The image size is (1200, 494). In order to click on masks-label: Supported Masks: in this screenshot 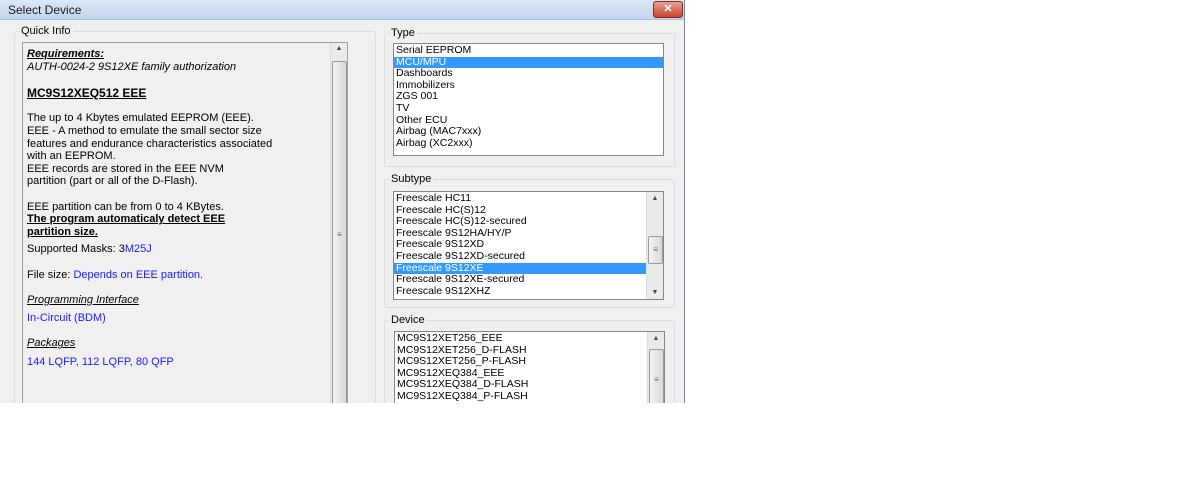, I will do `click(73, 249)`.